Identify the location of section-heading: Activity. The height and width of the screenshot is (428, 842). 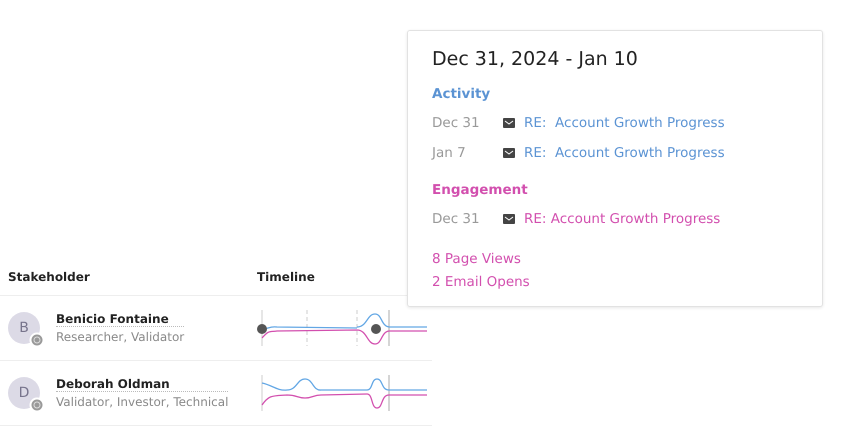
(462, 94).